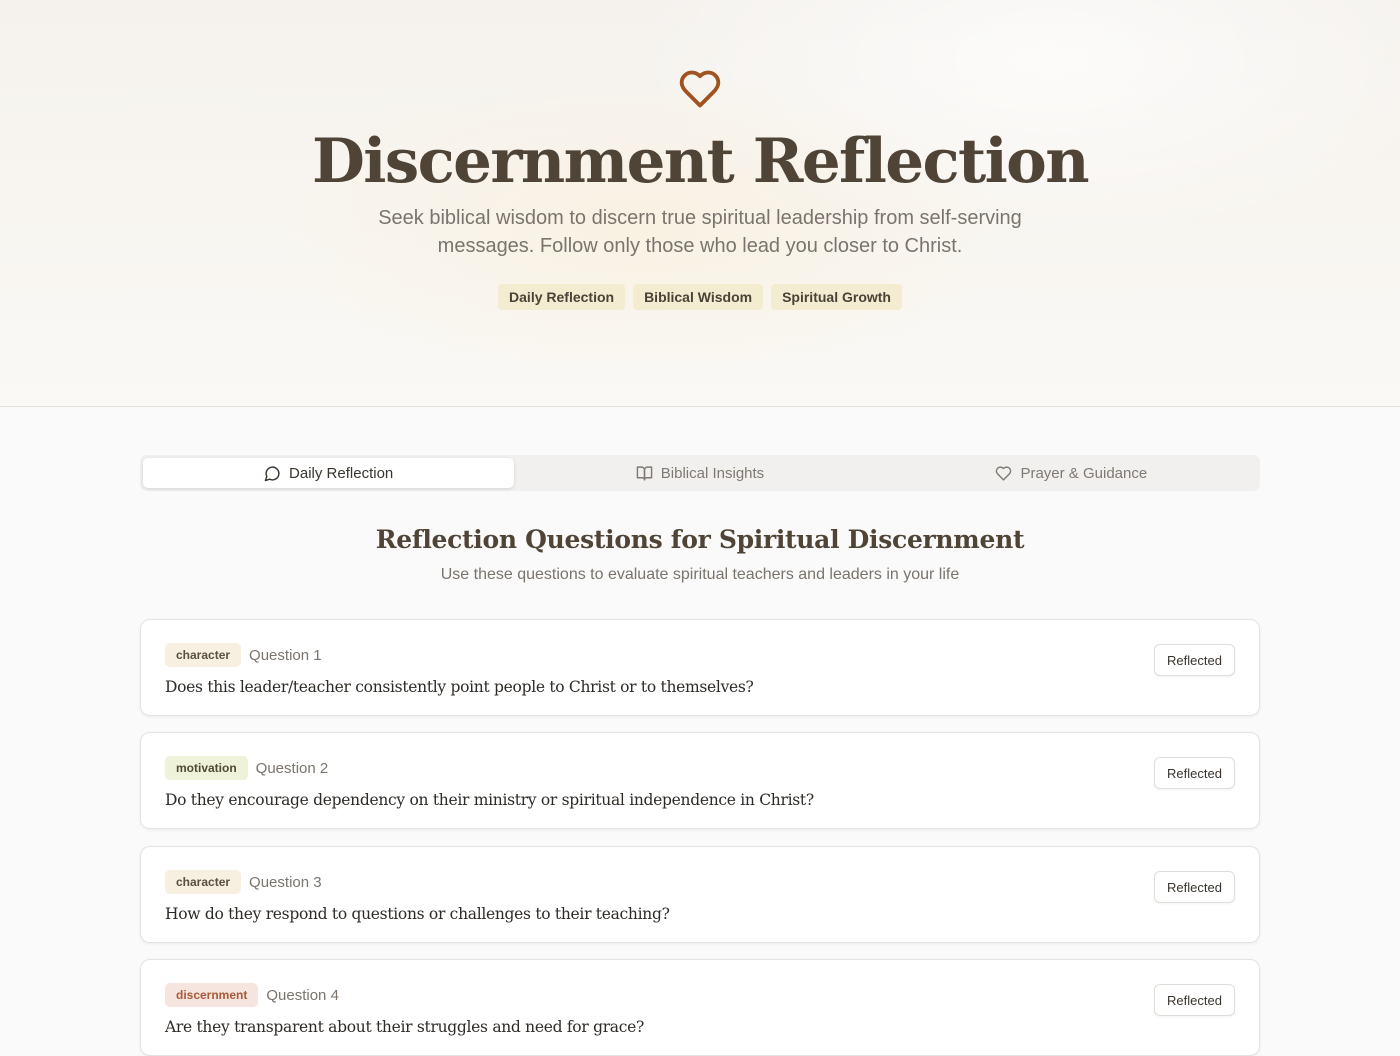  I want to click on tag-biblical-wisdom: Biblical Wisdom, so click(698, 297).